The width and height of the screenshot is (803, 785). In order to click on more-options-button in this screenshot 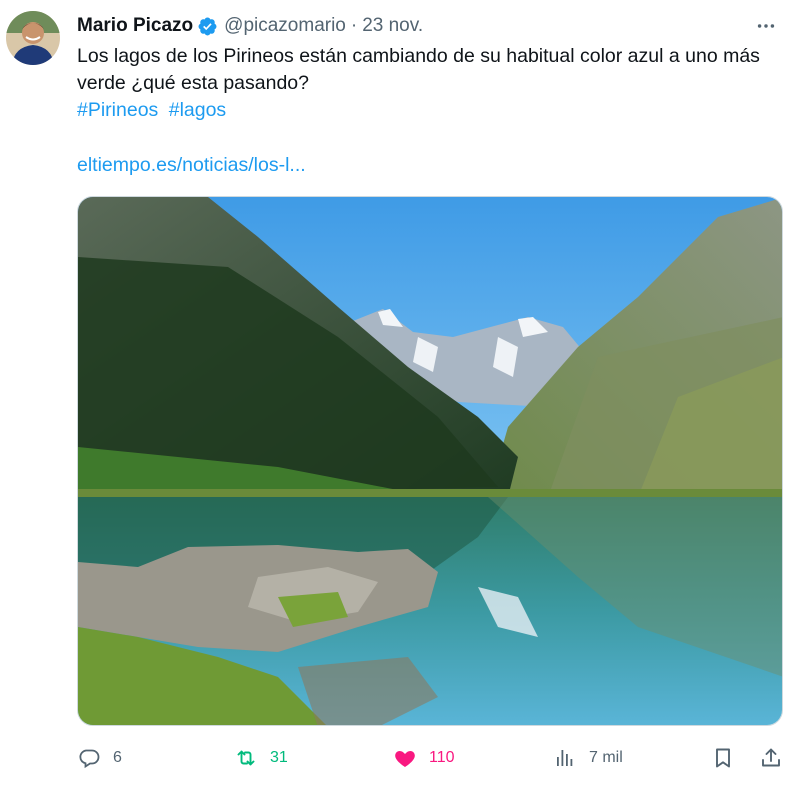, I will do `click(766, 26)`.